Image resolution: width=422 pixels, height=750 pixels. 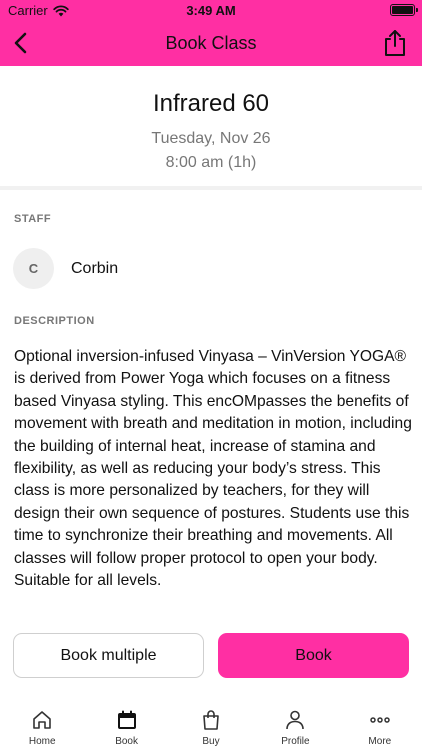 I want to click on shopping-bag-icon, so click(x=211, y=720).